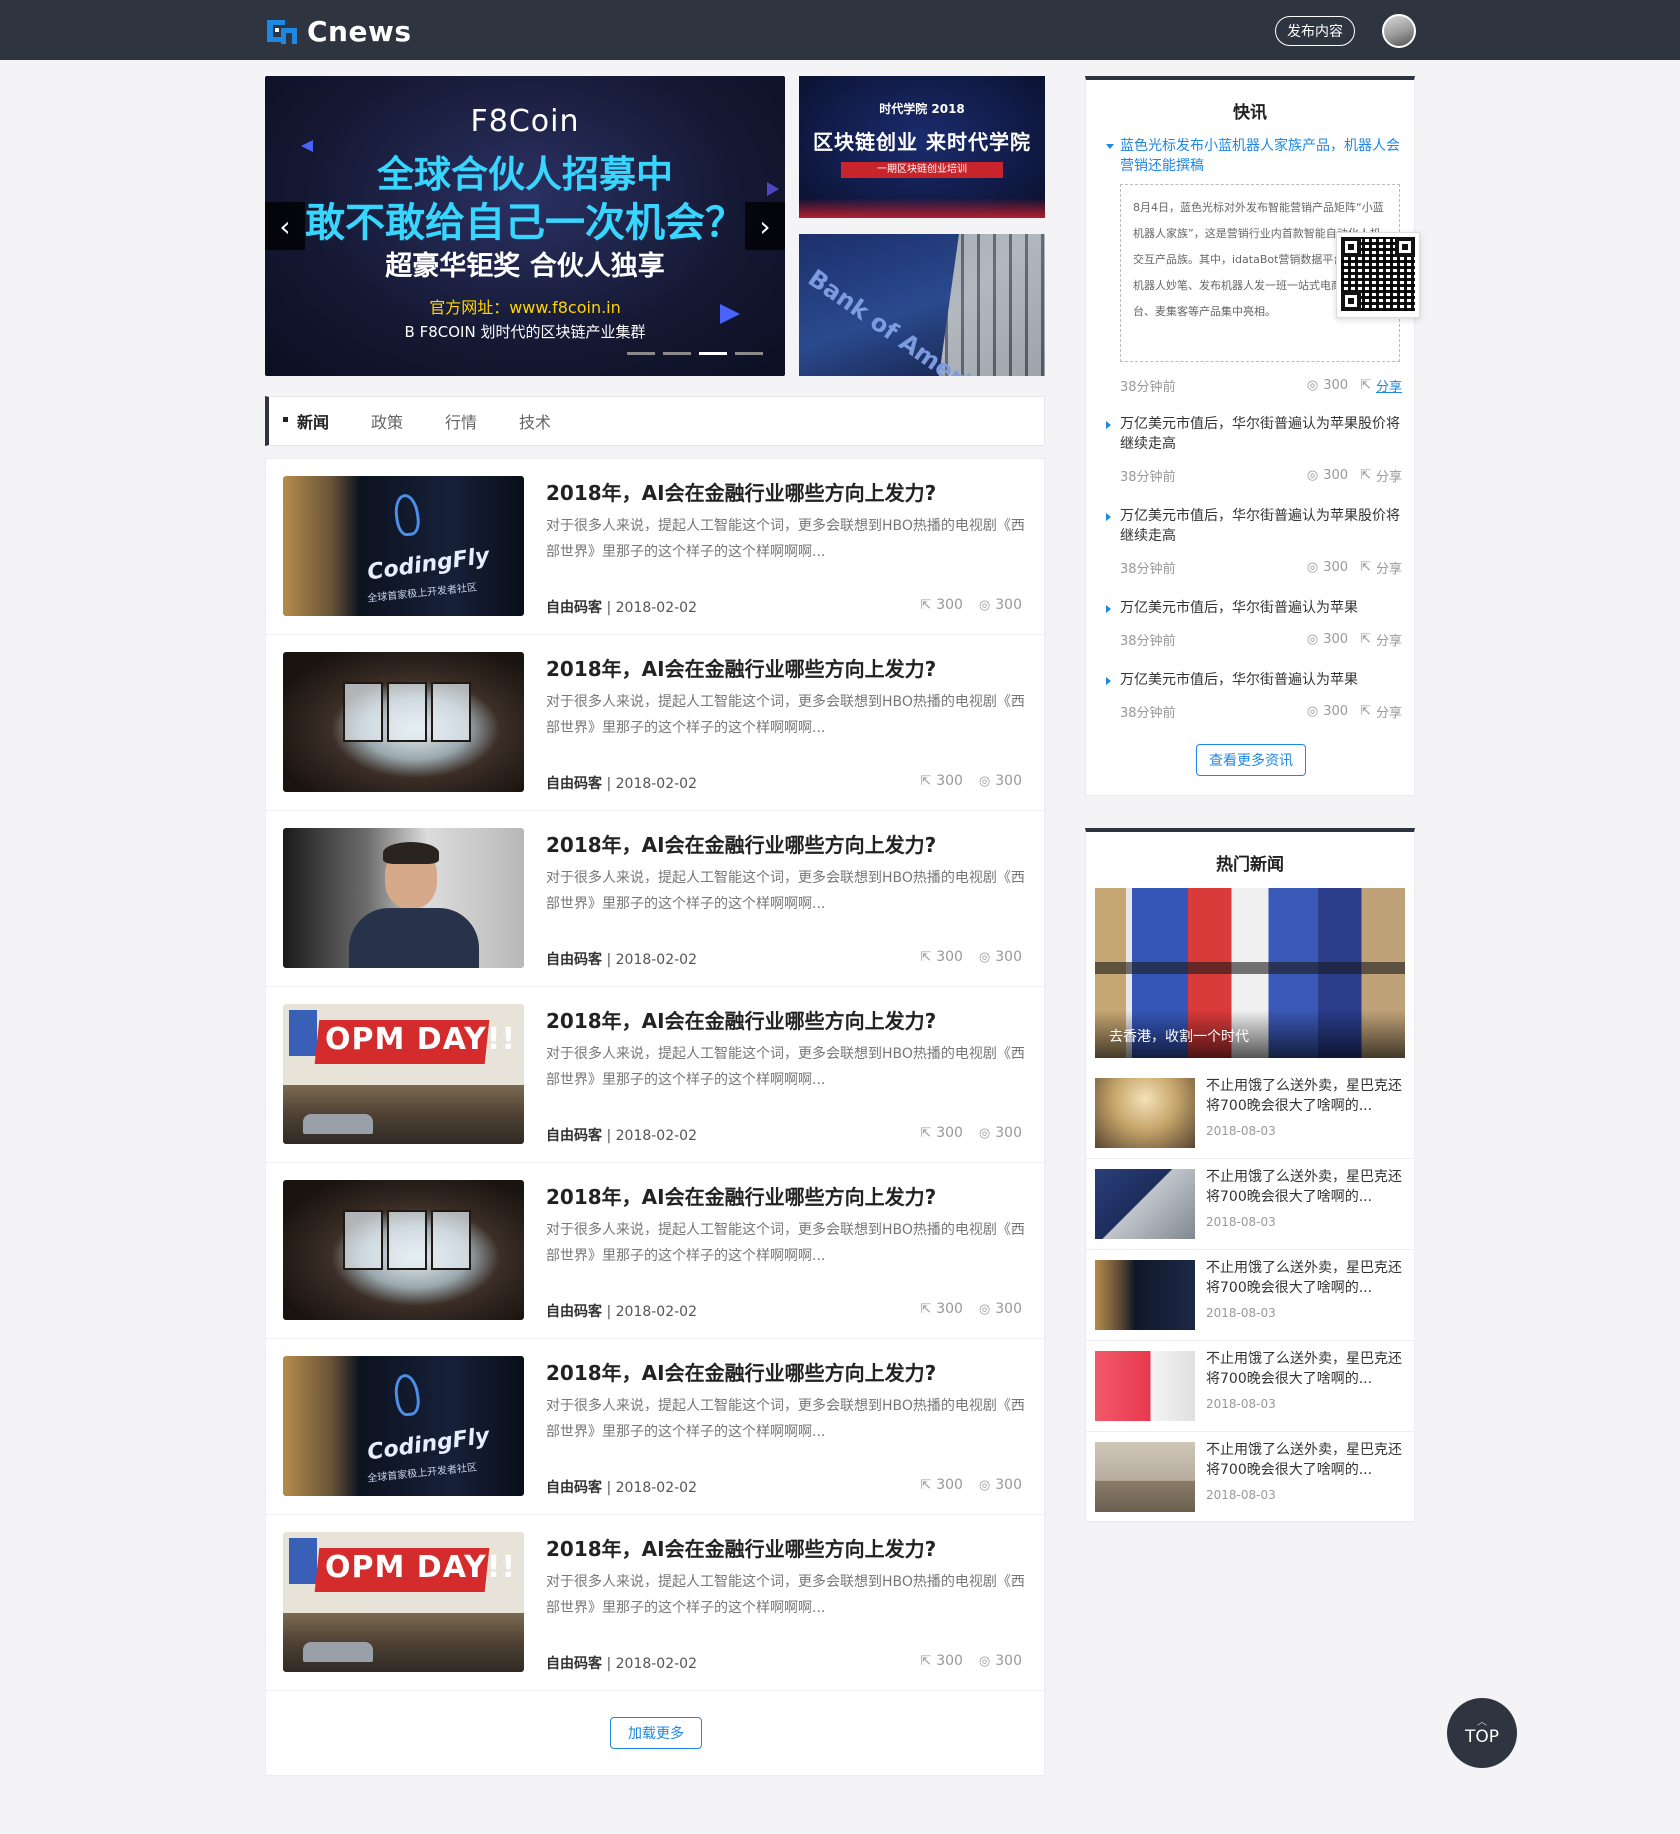  What do you see at coordinates (305, 421) in the screenshot?
I see `tab-news: 新闻` at bounding box center [305, 421].